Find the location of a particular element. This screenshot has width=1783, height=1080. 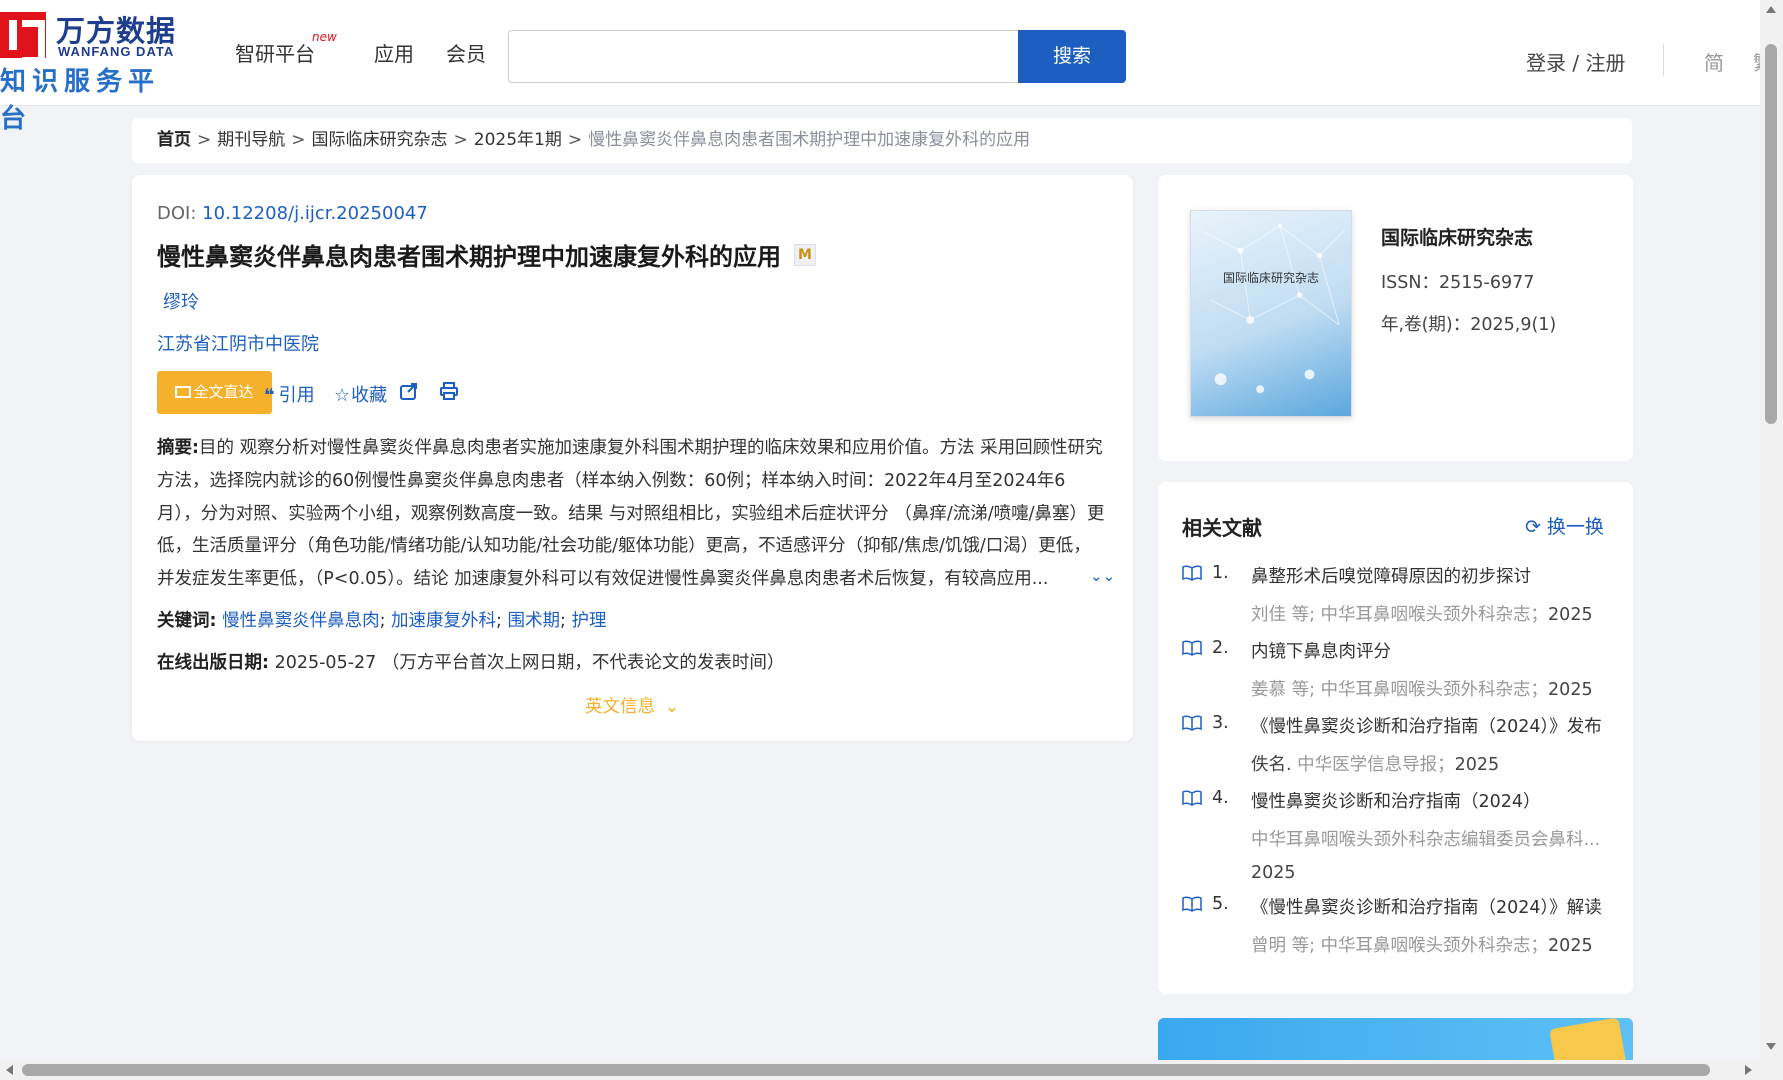

favorite-button: ☆收藏 is located at coordinates (360, 394).